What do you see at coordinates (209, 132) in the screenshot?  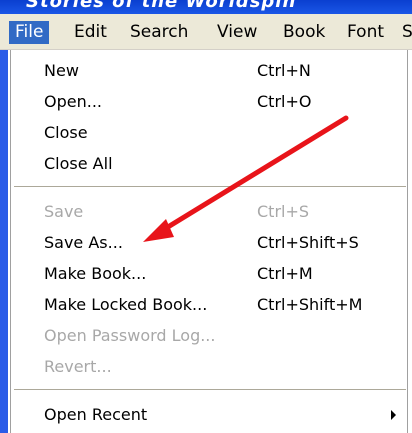 I see `menu-item-close: Close` at bounding box center [209, 132].